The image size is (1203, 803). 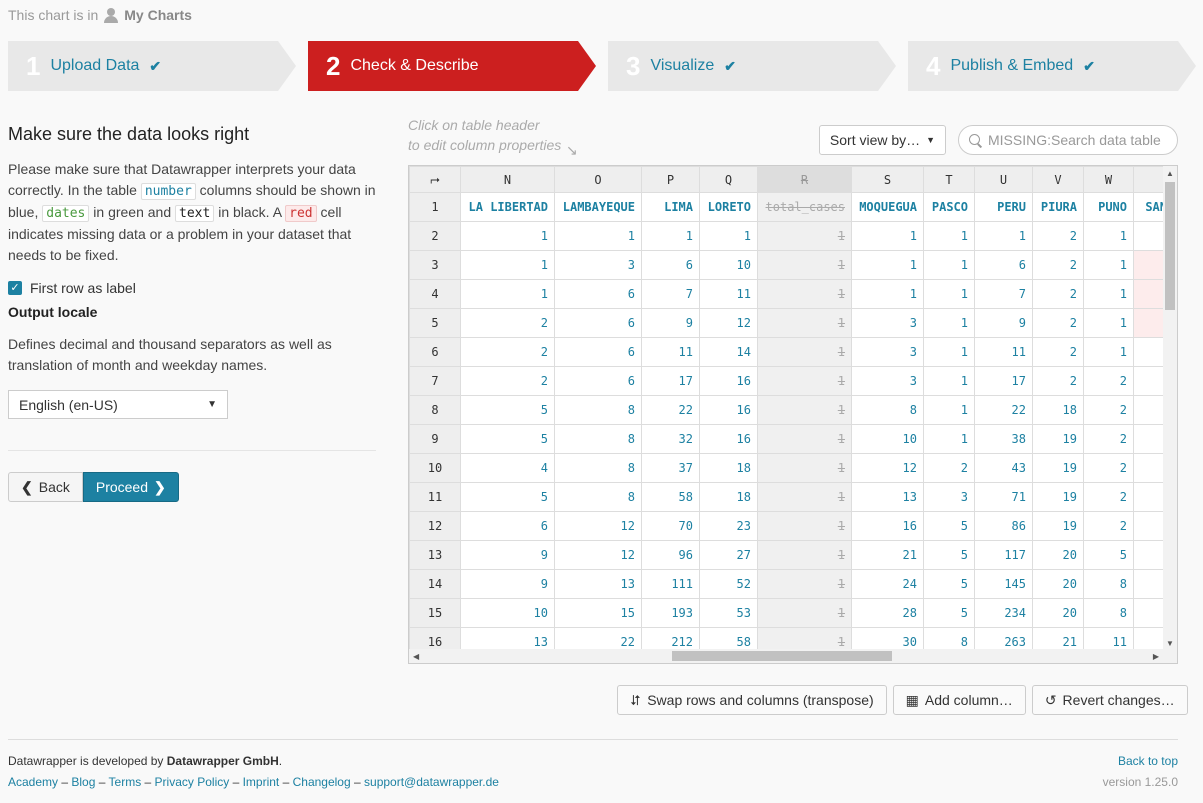 I want to click on footer-link: Privacy Policy, so click(x=192, y=782).